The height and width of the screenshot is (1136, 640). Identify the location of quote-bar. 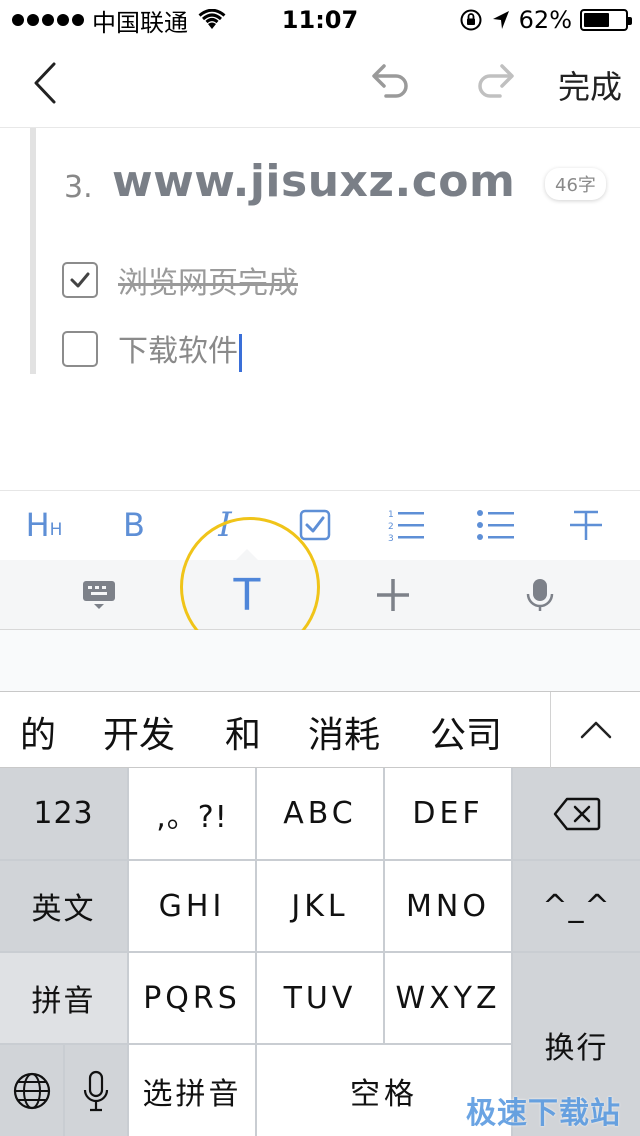
(33, 251).